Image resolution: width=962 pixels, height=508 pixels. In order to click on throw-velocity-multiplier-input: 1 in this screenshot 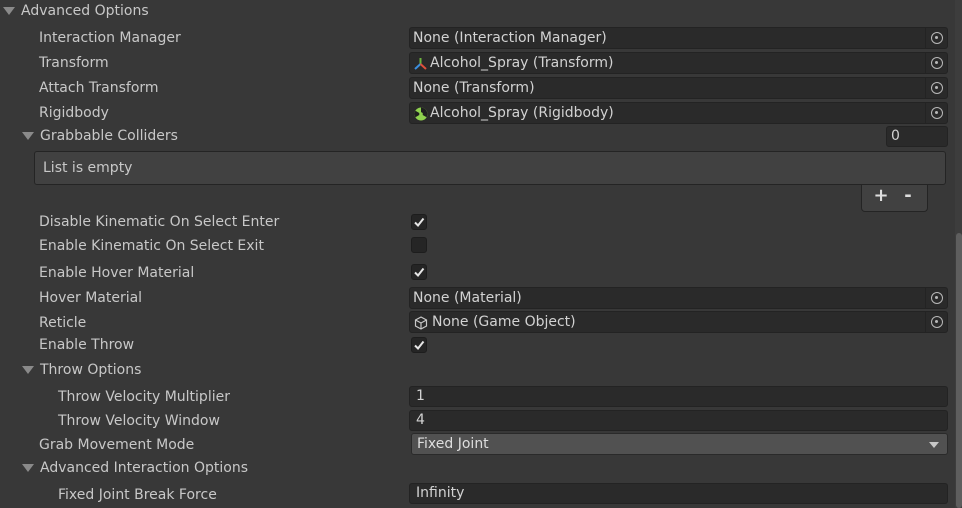, I will do `click(678, 396)`.